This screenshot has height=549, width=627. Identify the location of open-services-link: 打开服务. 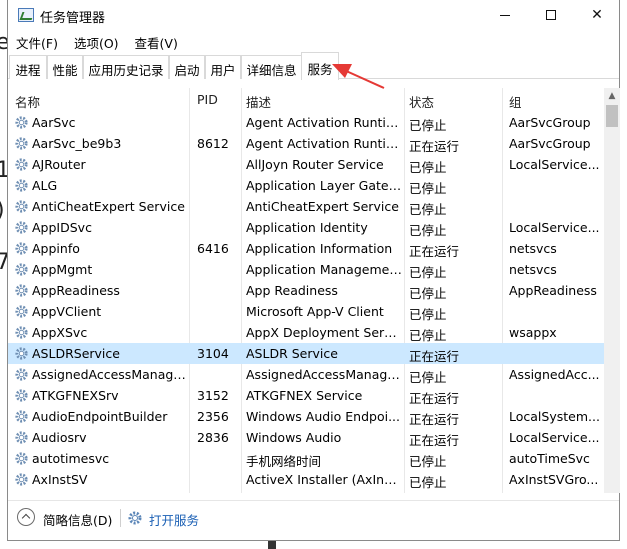
(174, 519).